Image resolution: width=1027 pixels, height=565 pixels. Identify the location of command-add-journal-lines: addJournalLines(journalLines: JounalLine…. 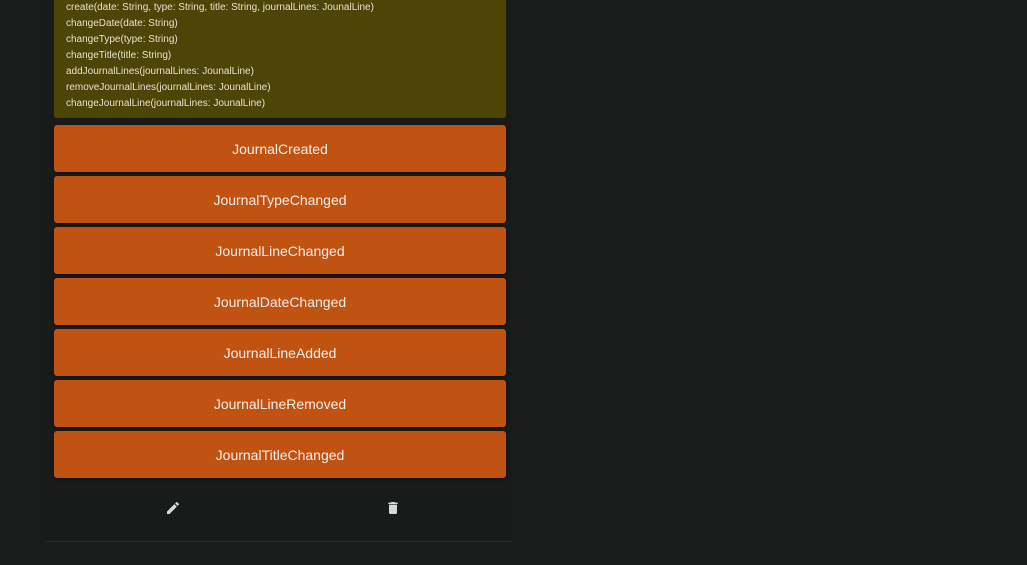
(160, 71).